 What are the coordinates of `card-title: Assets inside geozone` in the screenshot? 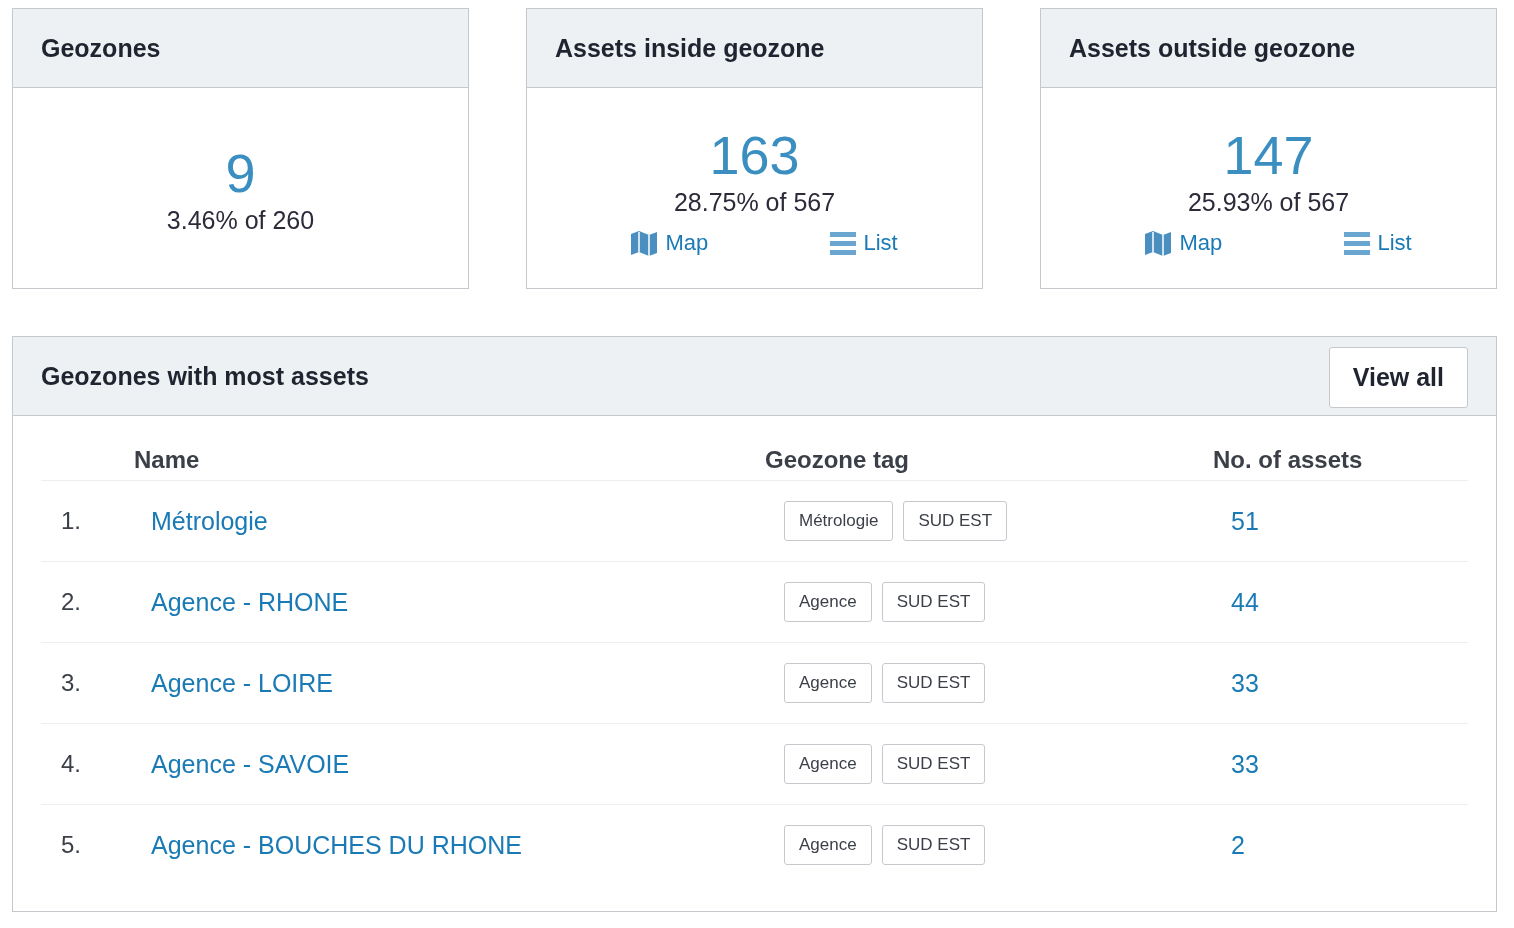 It's located at (690, 48).